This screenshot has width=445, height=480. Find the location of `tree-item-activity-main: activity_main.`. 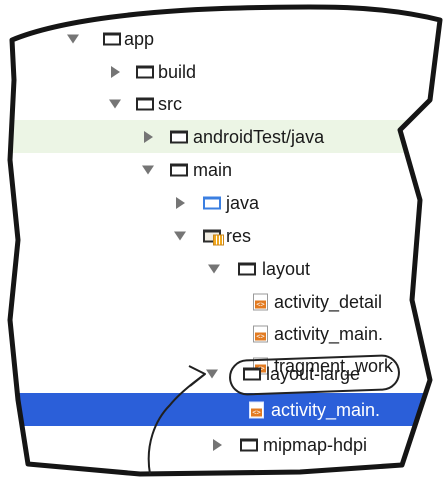

tree-item-activity-main: activity_main. is located at coordinates (222, 333).